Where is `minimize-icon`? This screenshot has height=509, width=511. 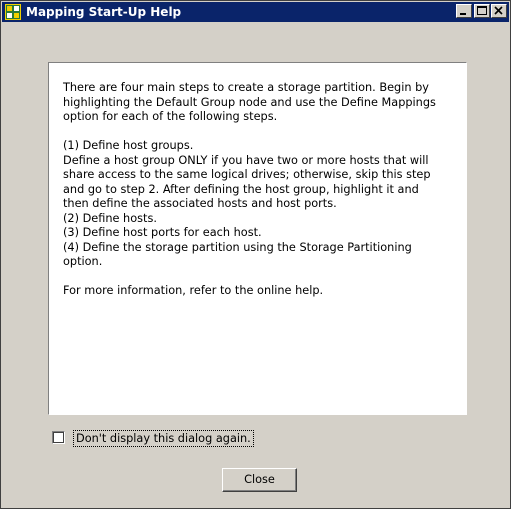
minimize-icon is located at coordinates (464, 11).